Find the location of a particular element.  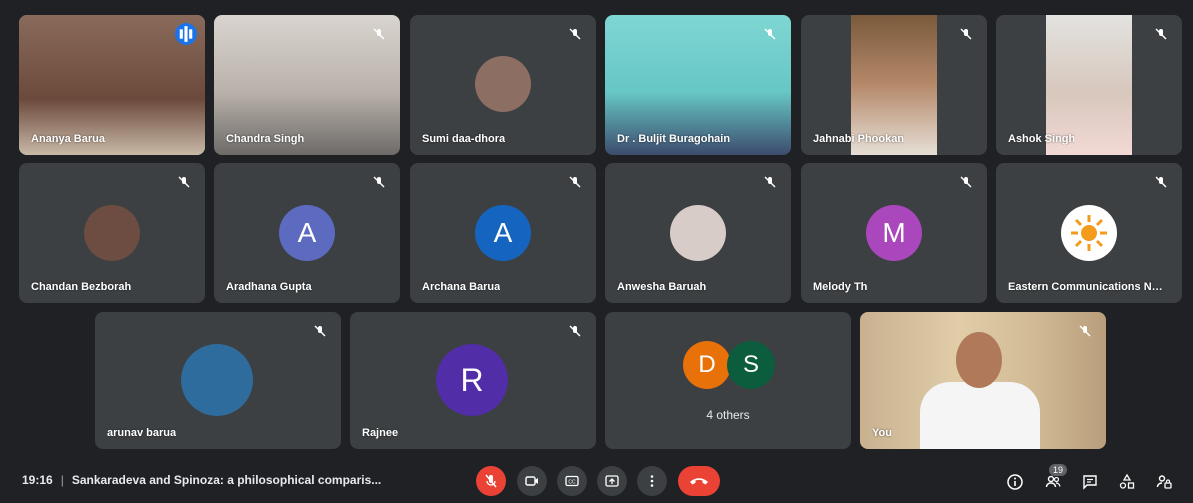

participant-head is located at coordinates (979, 360).